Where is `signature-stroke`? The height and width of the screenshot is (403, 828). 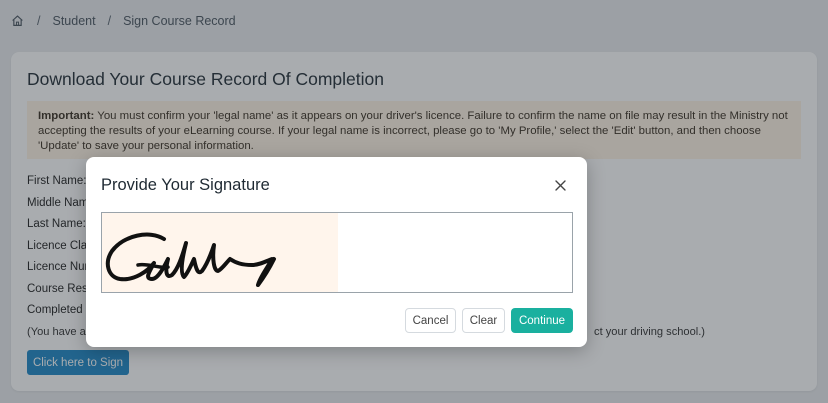
signature-stroke is located at coordinates (190, 259).